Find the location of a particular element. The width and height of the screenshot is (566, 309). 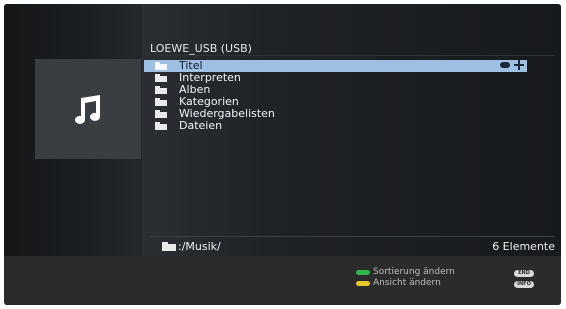

yellow-key-icon is located at coordinates (363, 283).